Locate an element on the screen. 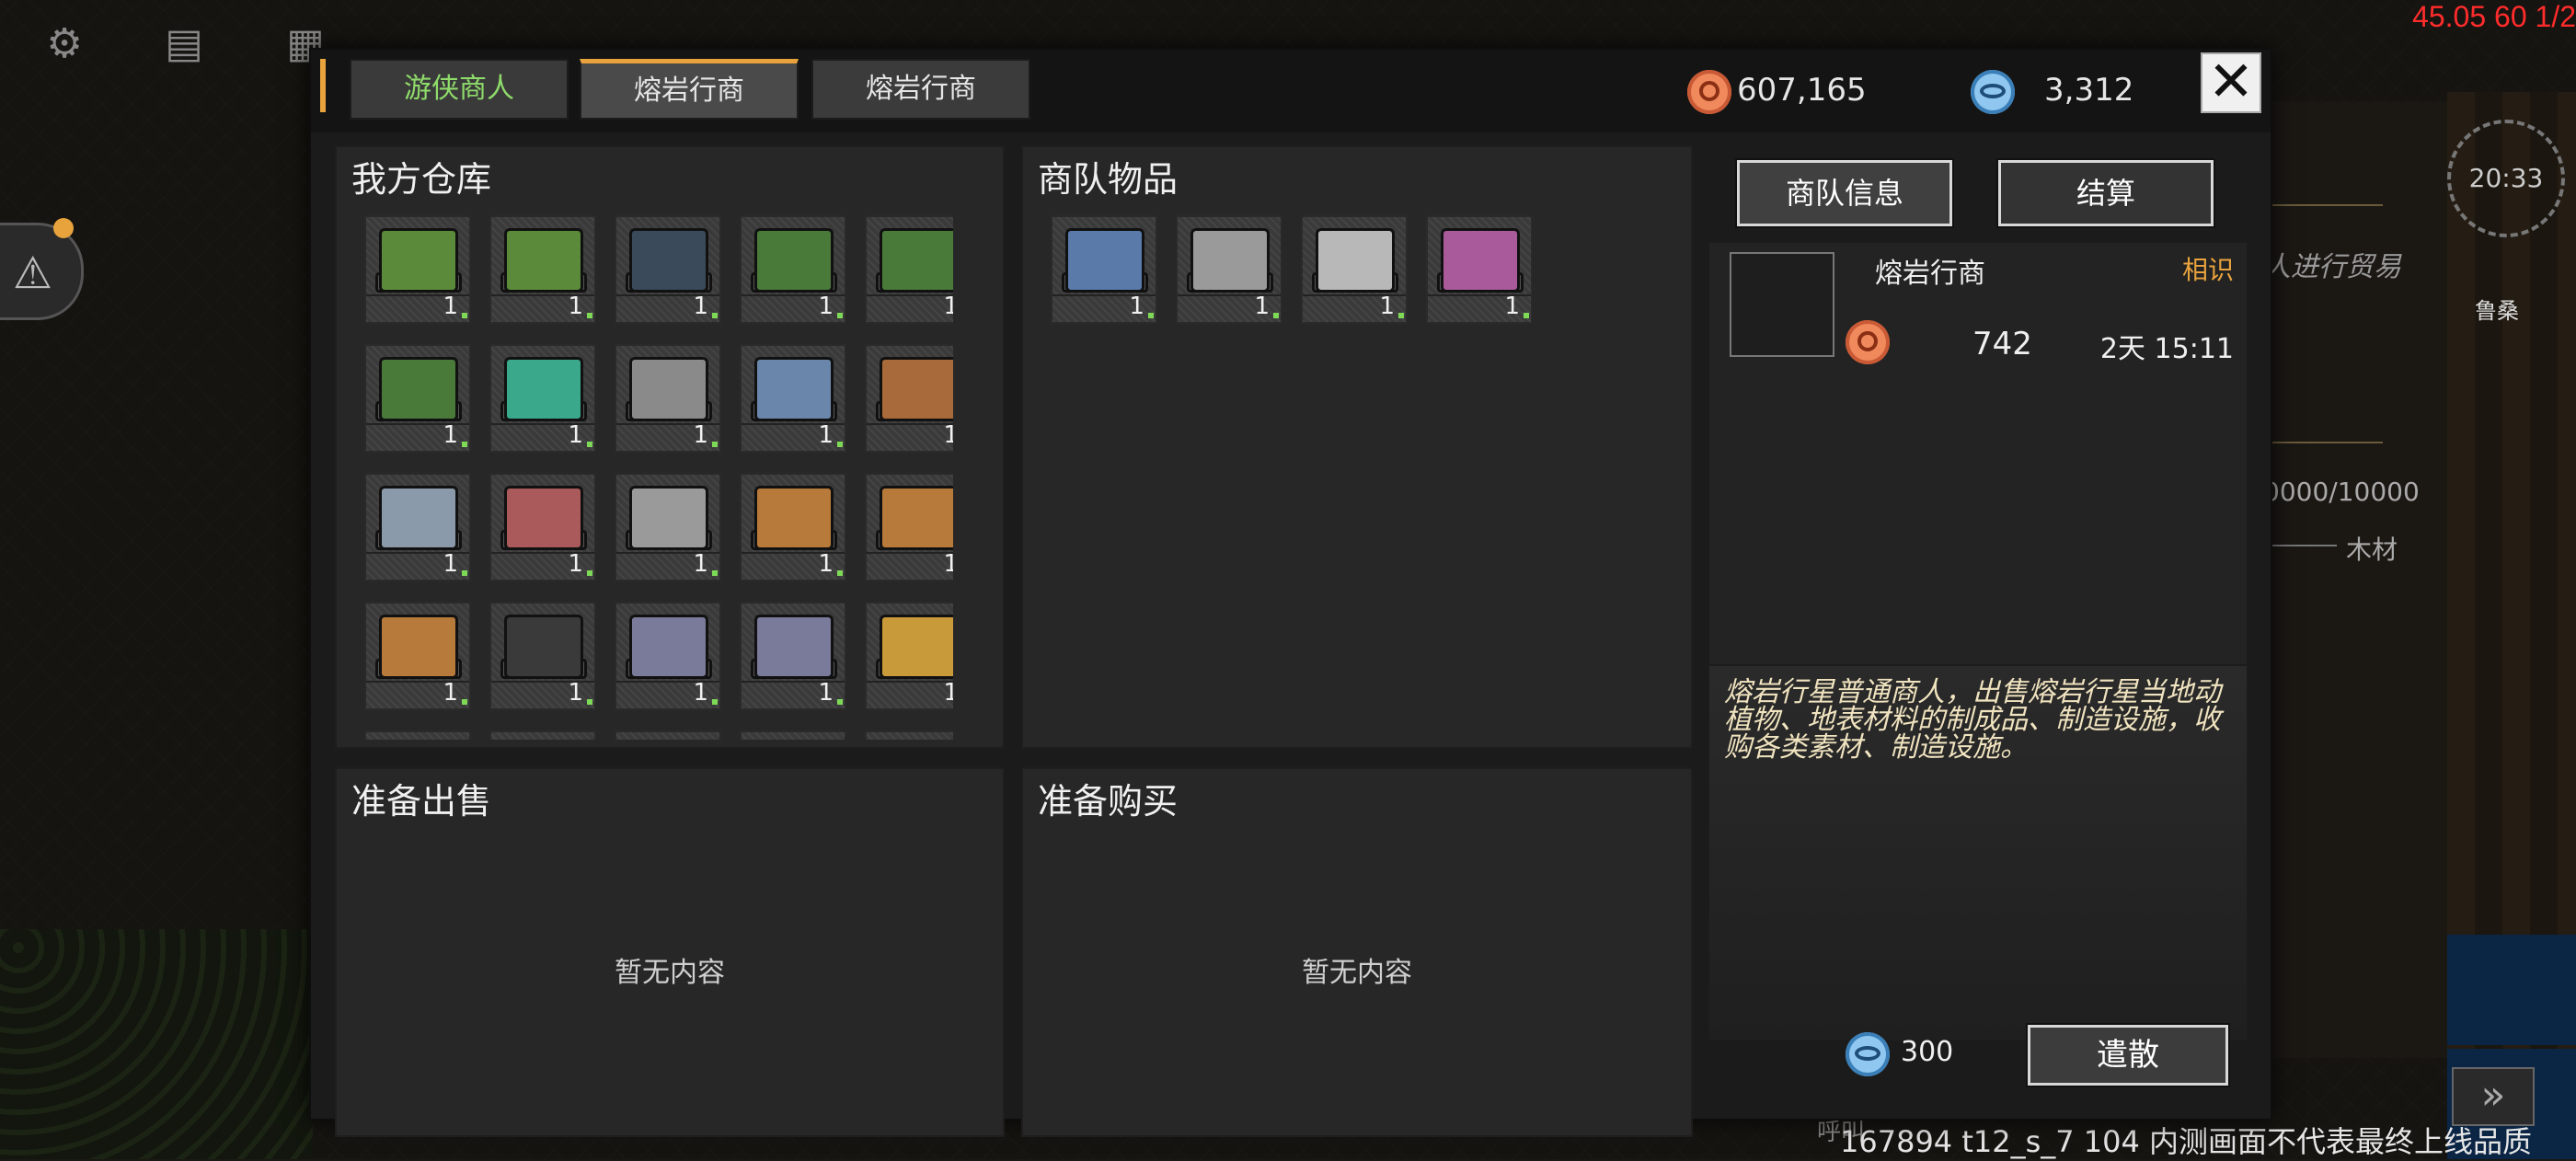  gem-coin-icon is located at coordinates (1993, 92).